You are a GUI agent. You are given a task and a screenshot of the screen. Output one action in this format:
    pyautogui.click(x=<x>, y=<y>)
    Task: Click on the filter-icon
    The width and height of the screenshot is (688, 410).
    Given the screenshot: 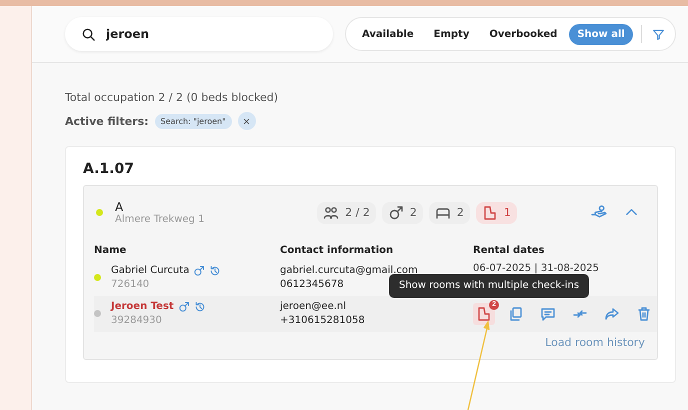 What is the action you would take?
    pyautogui.click(x=658, y=34)
    